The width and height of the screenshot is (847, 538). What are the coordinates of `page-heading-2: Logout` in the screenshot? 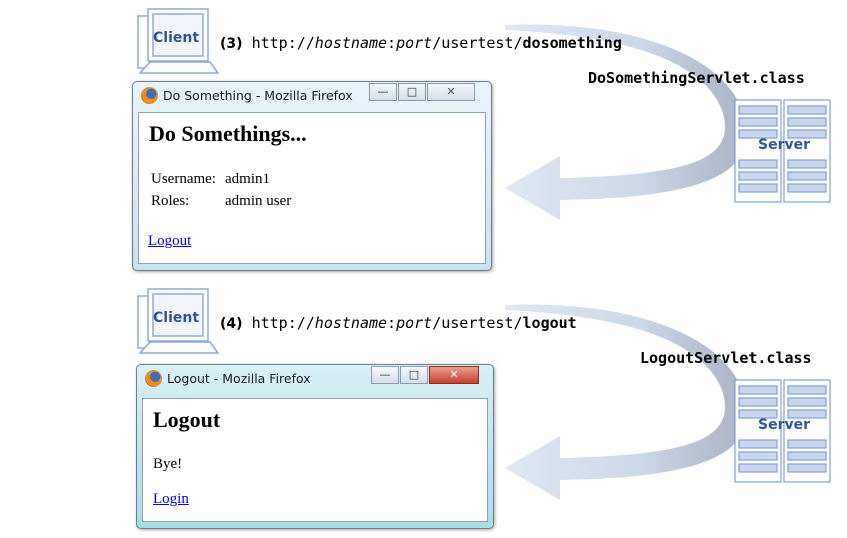 It's located at (187, 419).